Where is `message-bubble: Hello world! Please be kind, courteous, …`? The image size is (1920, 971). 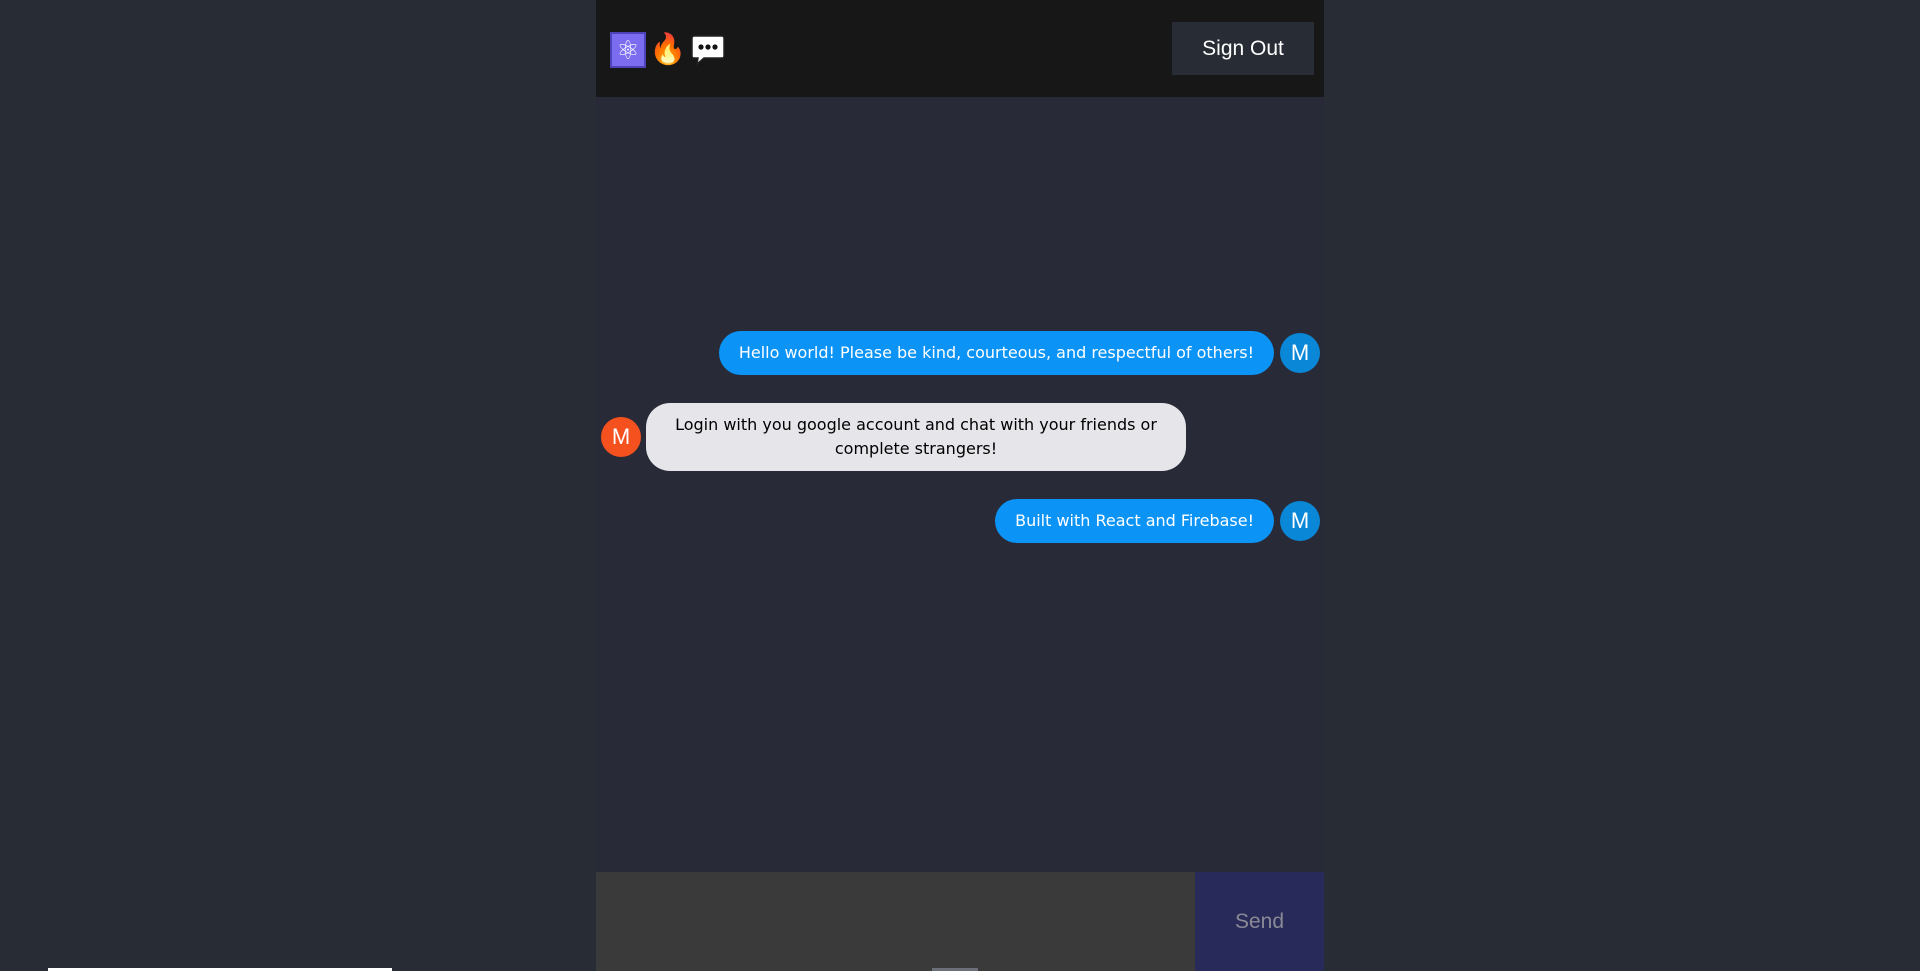 message-bubble: Hello world! Please be kind, courteous, … is located at coordinates (996, 353).